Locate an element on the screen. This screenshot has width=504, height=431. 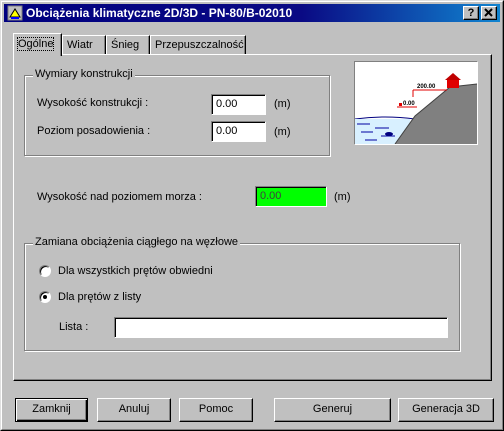
foundation-unit: (m) is located at coordinates (282, 132).